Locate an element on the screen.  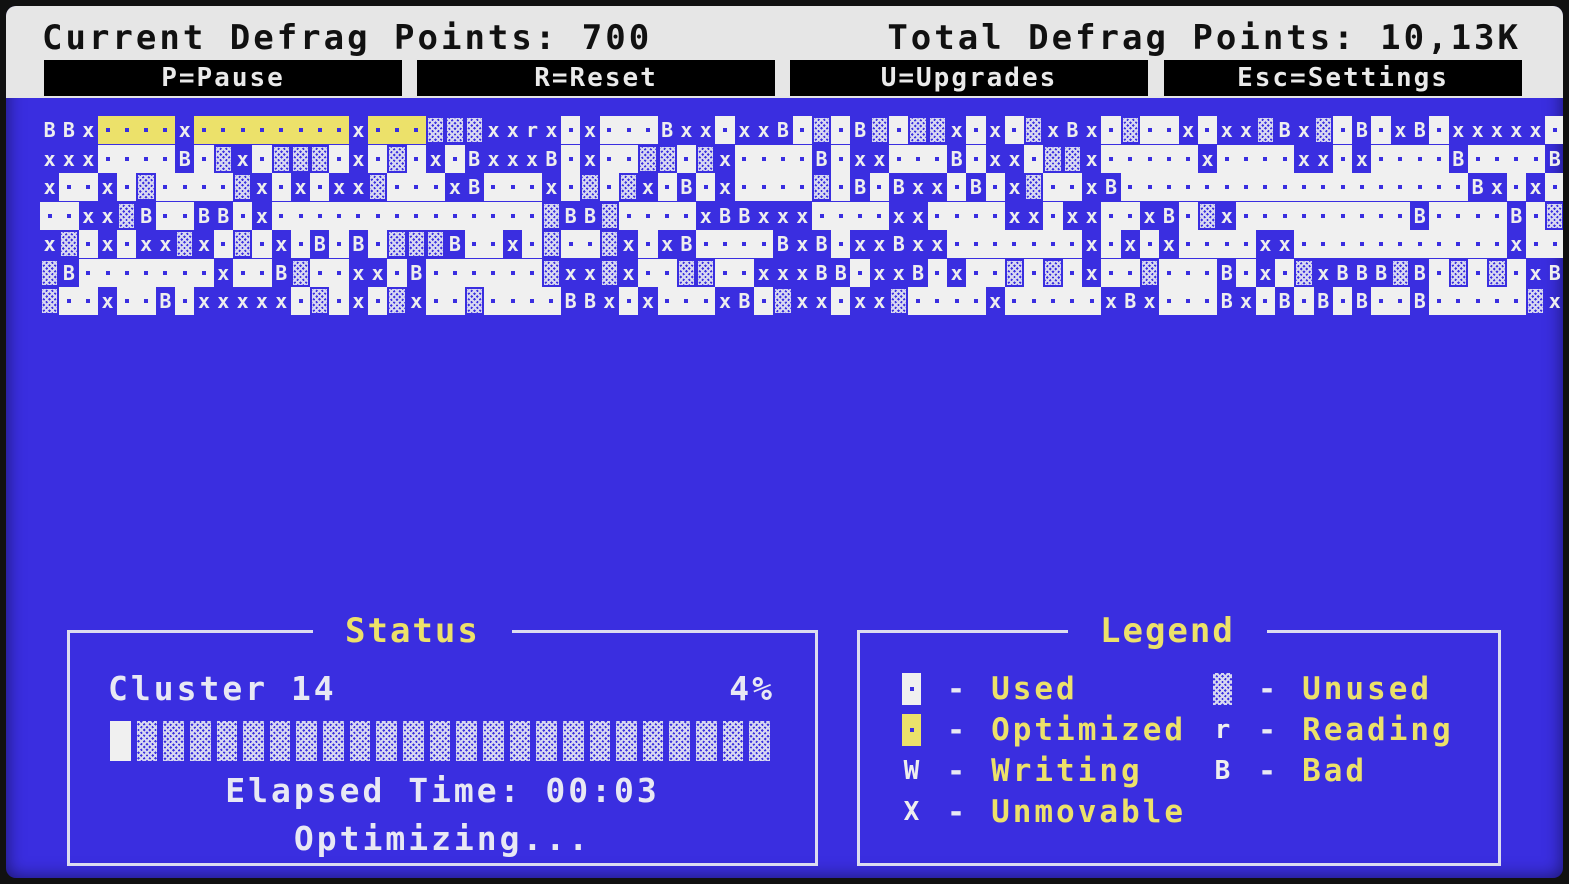
cluster-row: BxBxxBxxxxxxBBxxBxxBxxBBBBxB is located at coordinates (800, 273).